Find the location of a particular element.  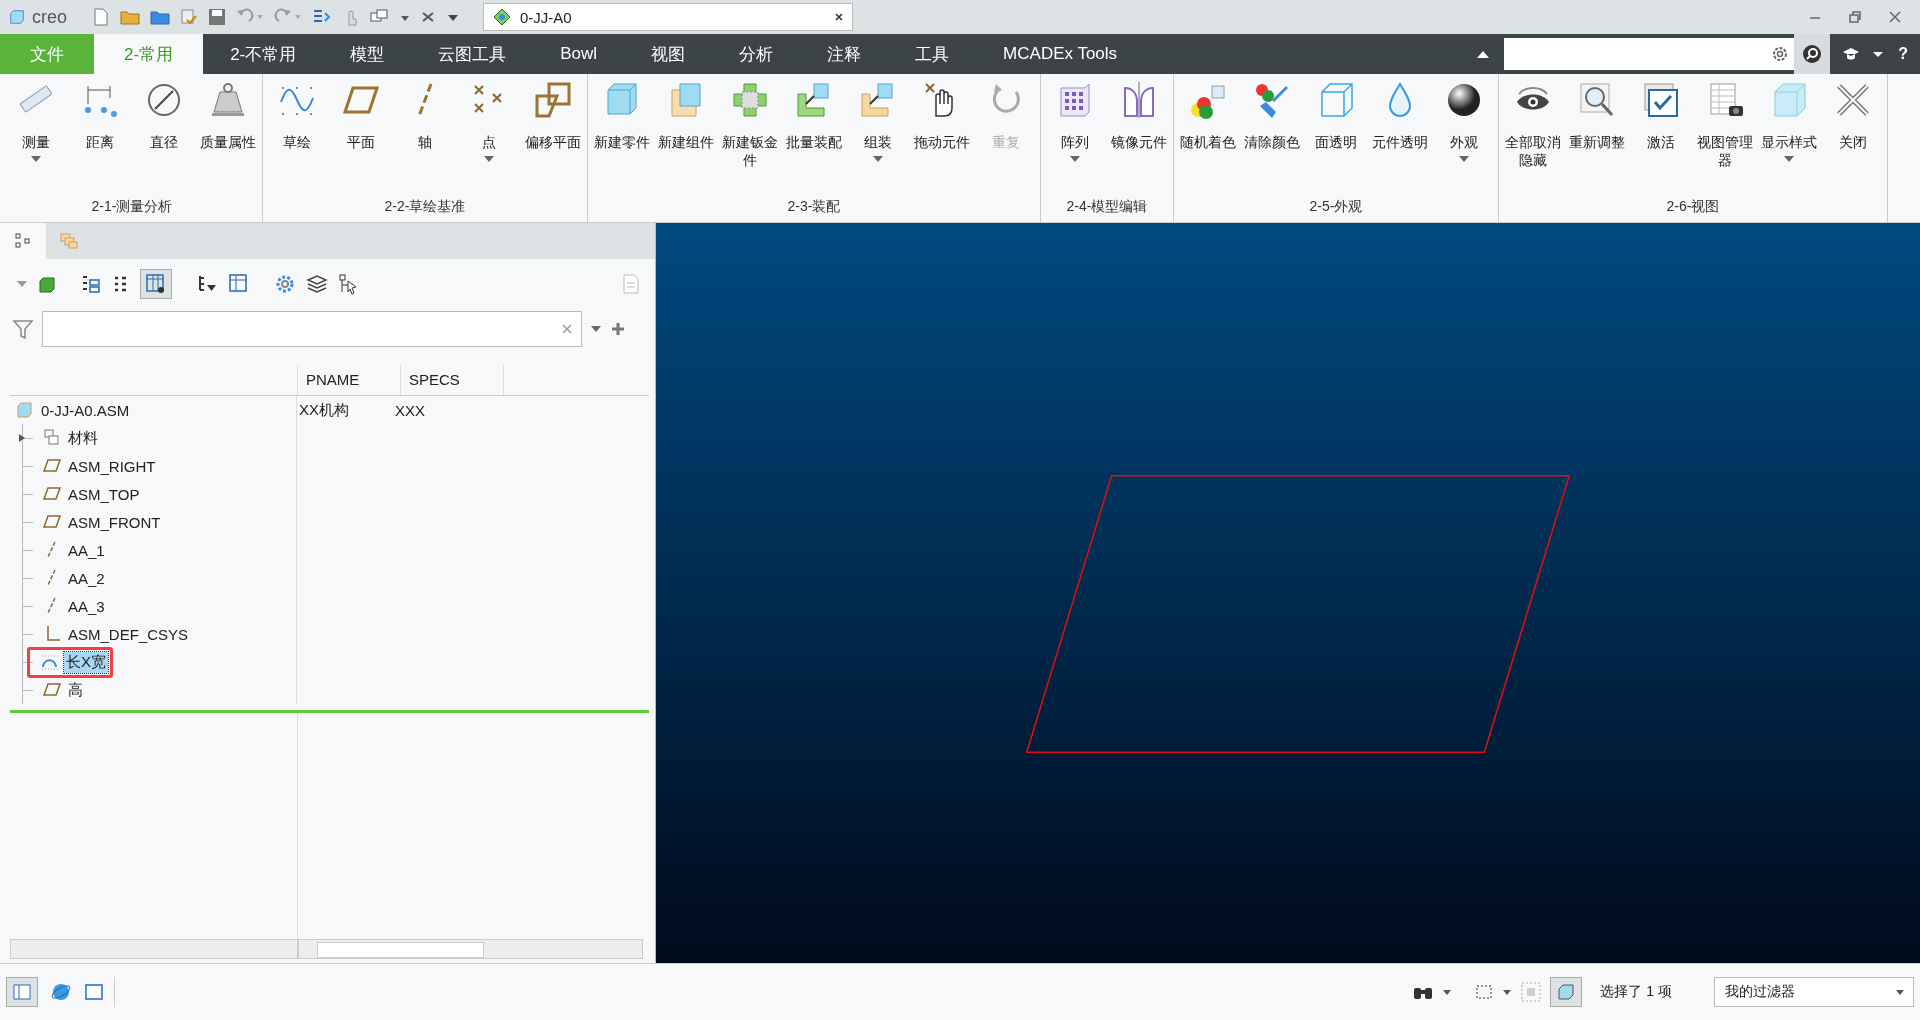

ribbon-command: 随机着色 is located at coordinates (1208, 134).